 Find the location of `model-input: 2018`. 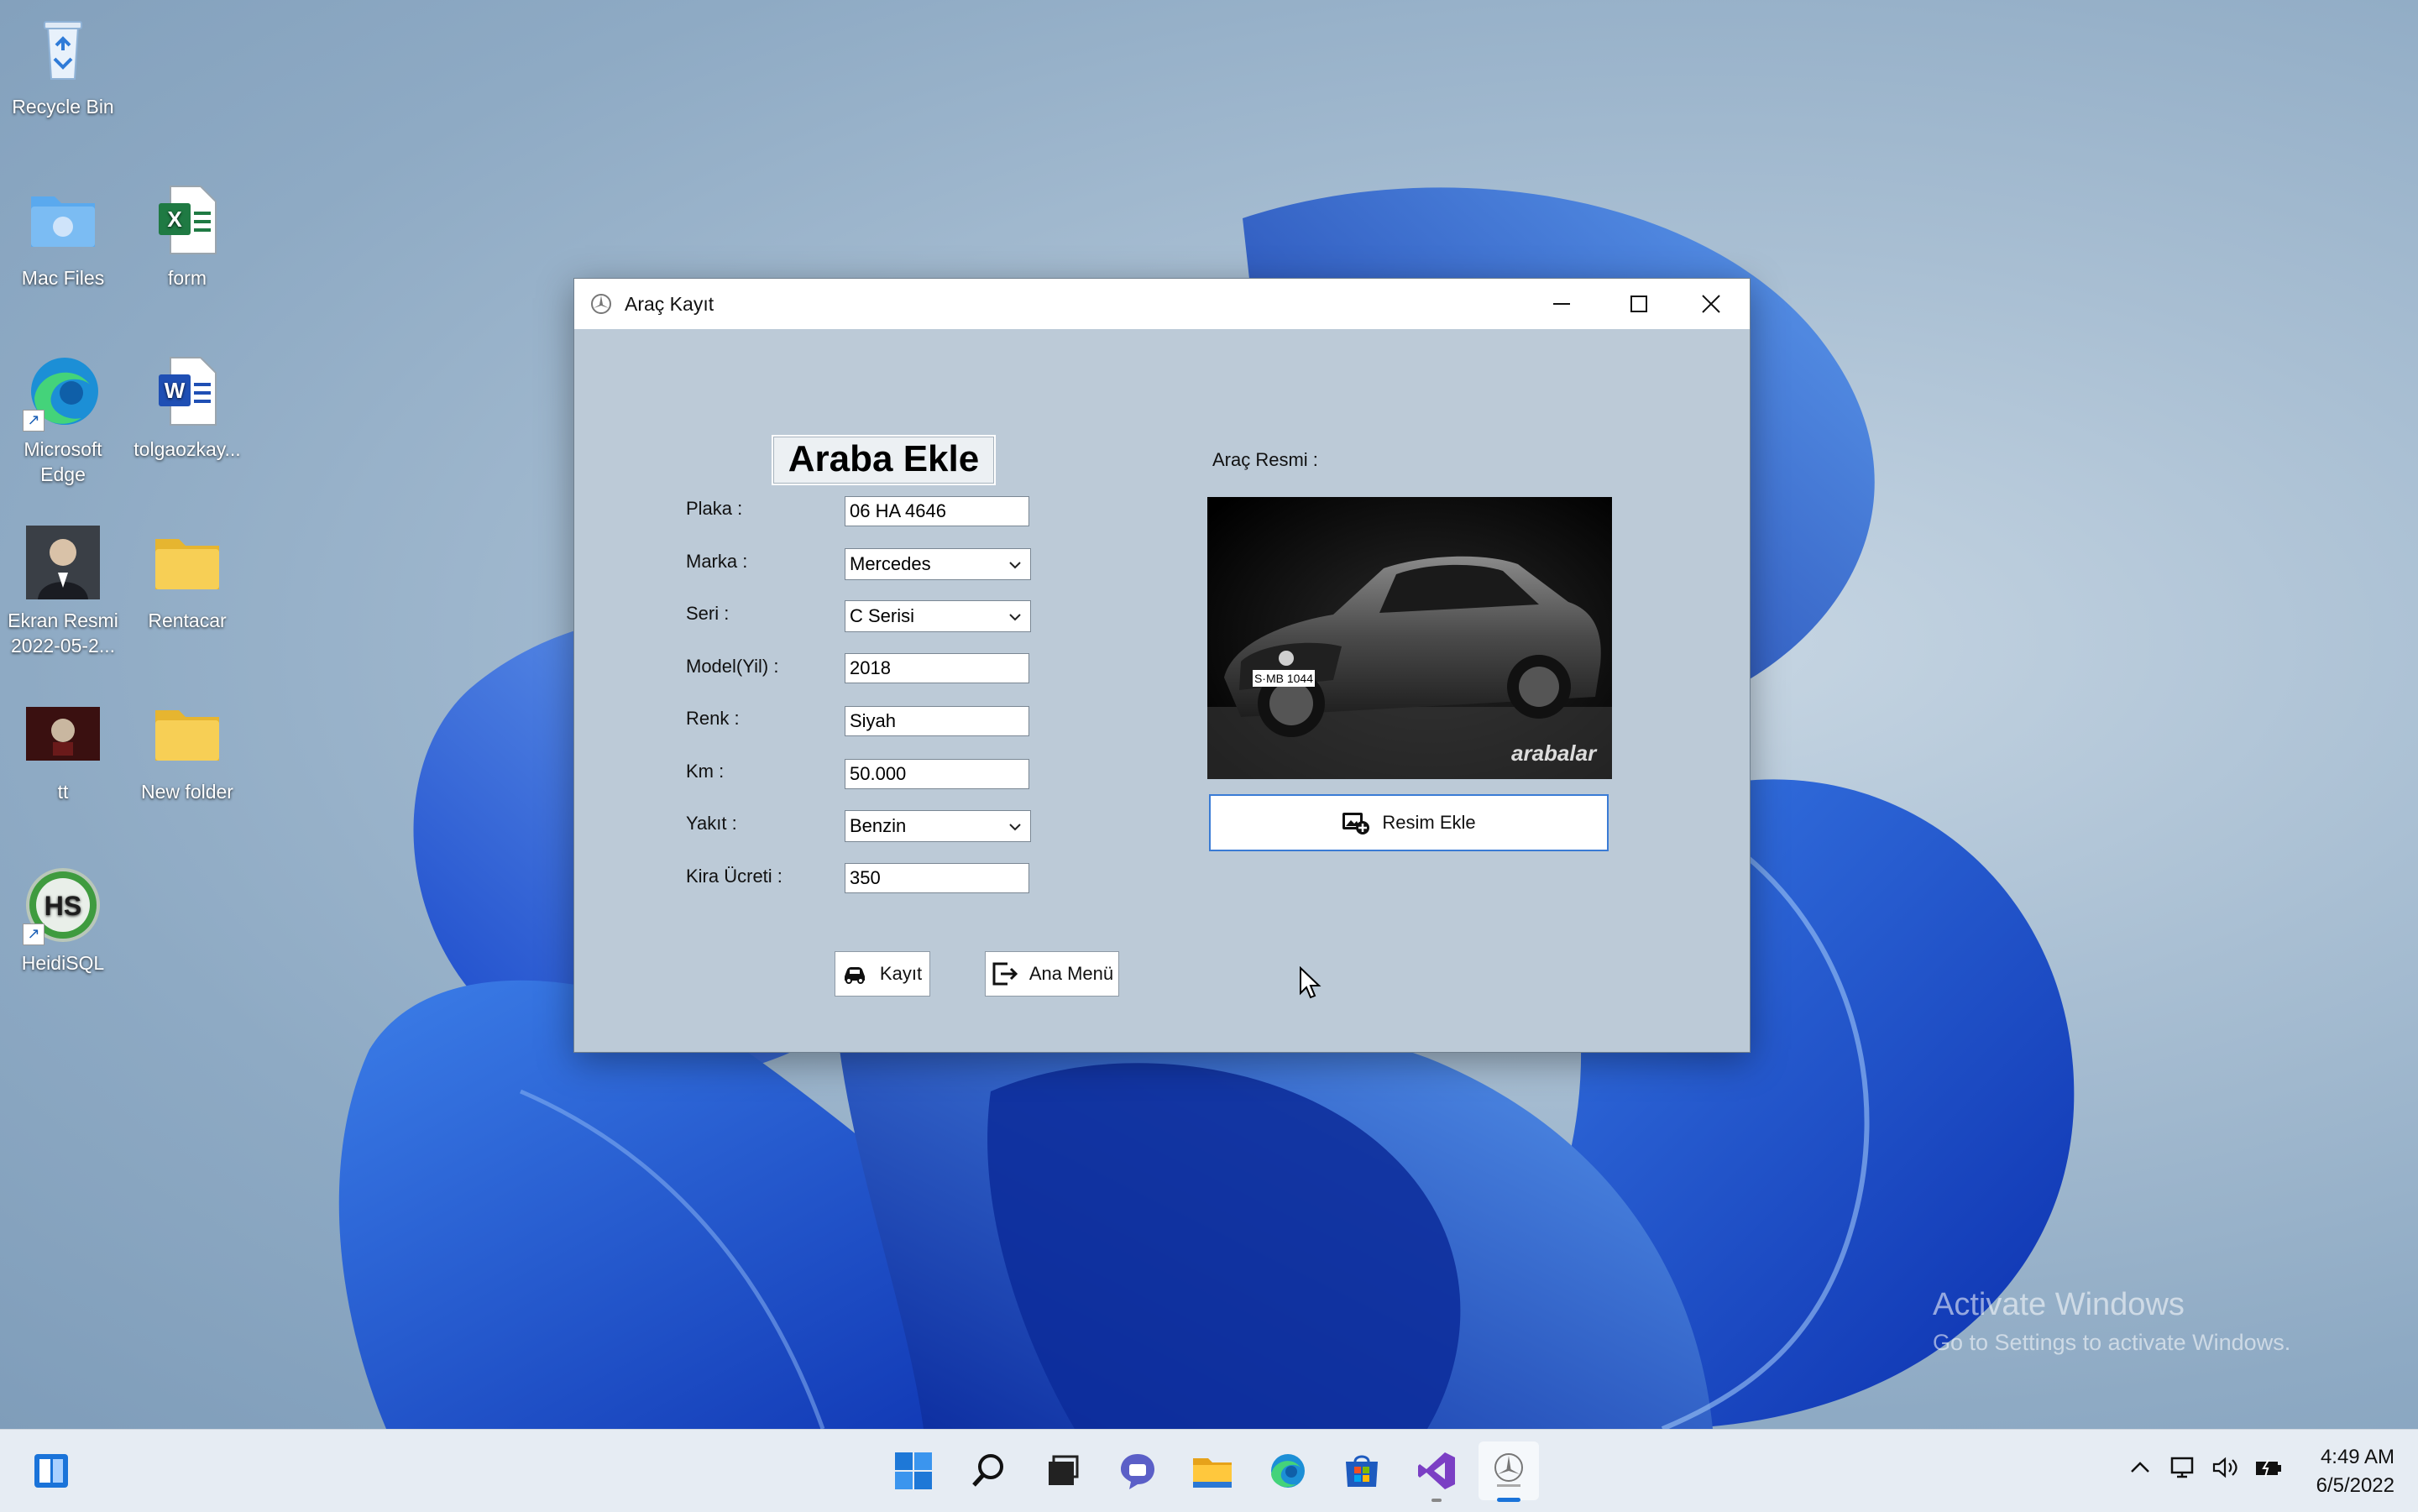

model-input: 2018 is located at coordinates (937, 668).